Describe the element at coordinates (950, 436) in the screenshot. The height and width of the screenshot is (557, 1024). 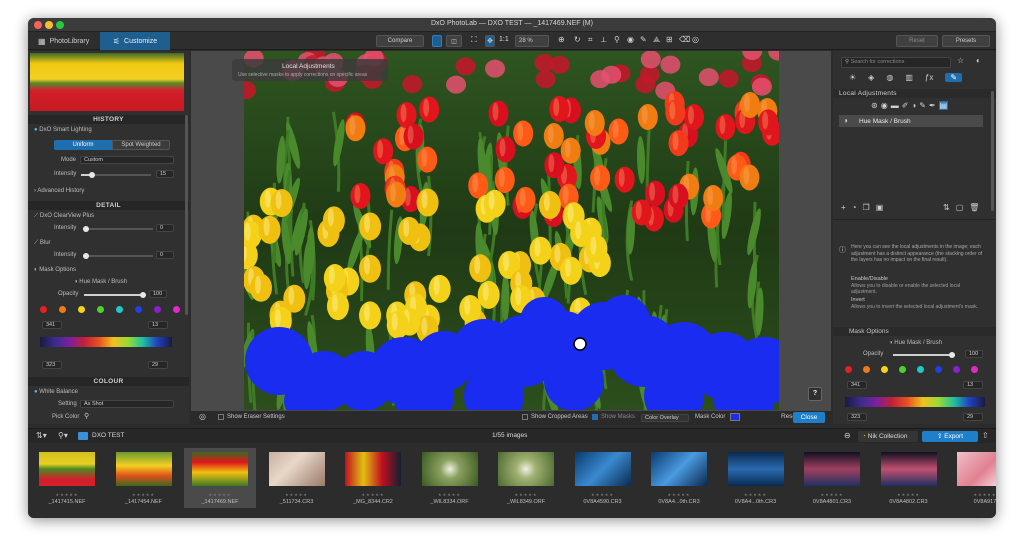
I see `export-button: ⇪ Export` at that location.